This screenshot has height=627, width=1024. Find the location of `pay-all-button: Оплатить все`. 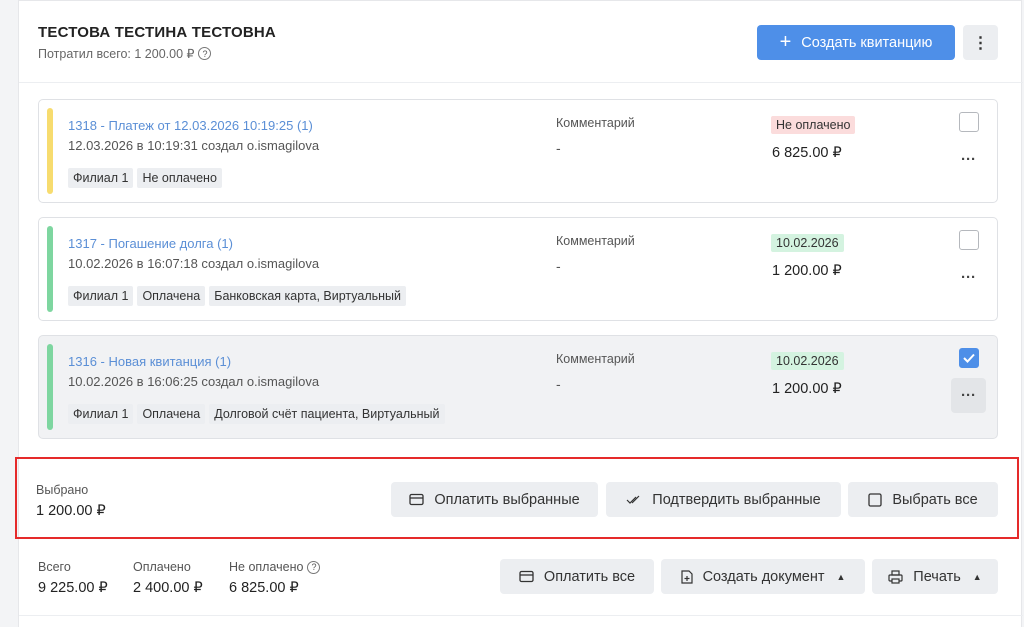

pay-all-button: Оплатить все is located at coordinates (577, 576).